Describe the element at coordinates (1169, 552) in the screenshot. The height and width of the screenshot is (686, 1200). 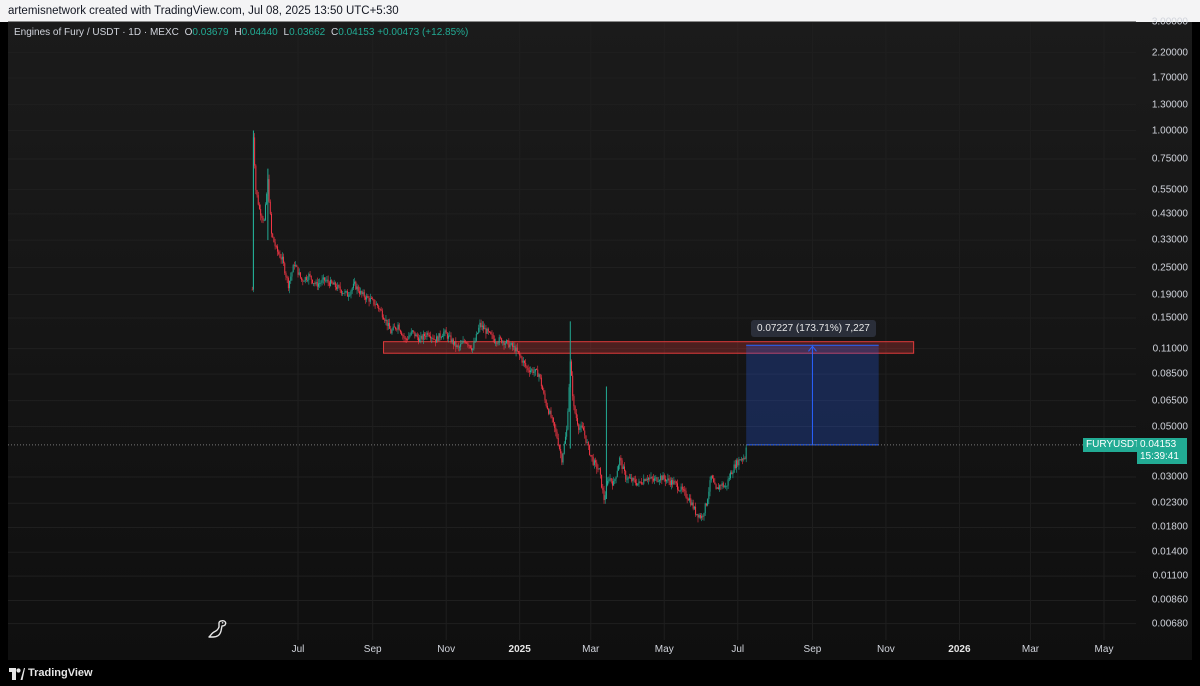
I see `price-tick-label: 0.01400` at that location.